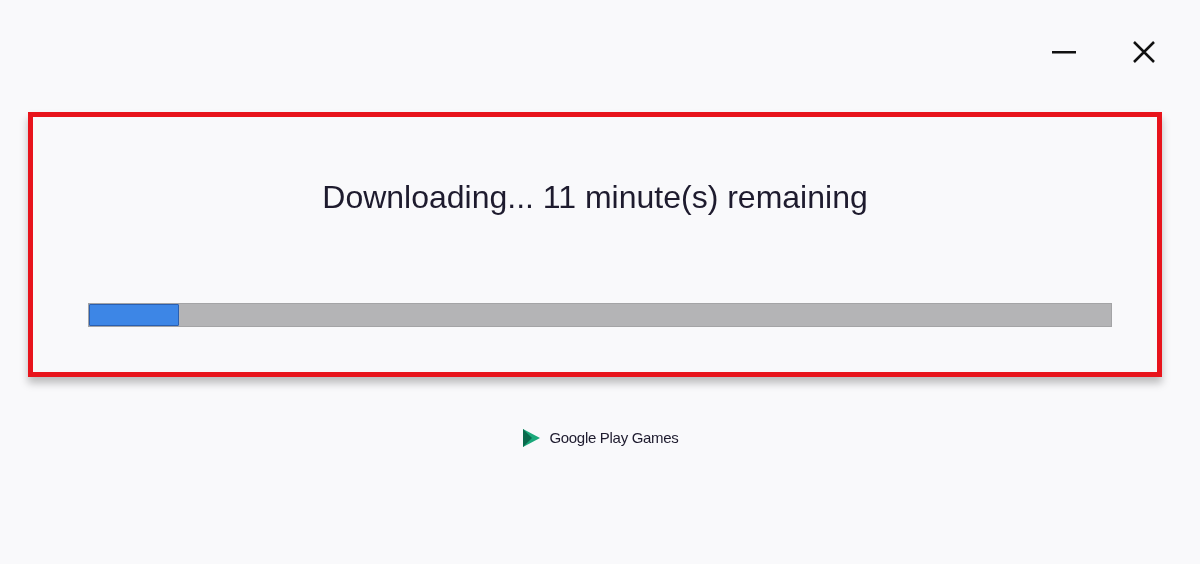  What do you see at coordinates (614, 438) in the screenshot?
I see `brand-name: Google Play Games` at bounding box center [614, 438].